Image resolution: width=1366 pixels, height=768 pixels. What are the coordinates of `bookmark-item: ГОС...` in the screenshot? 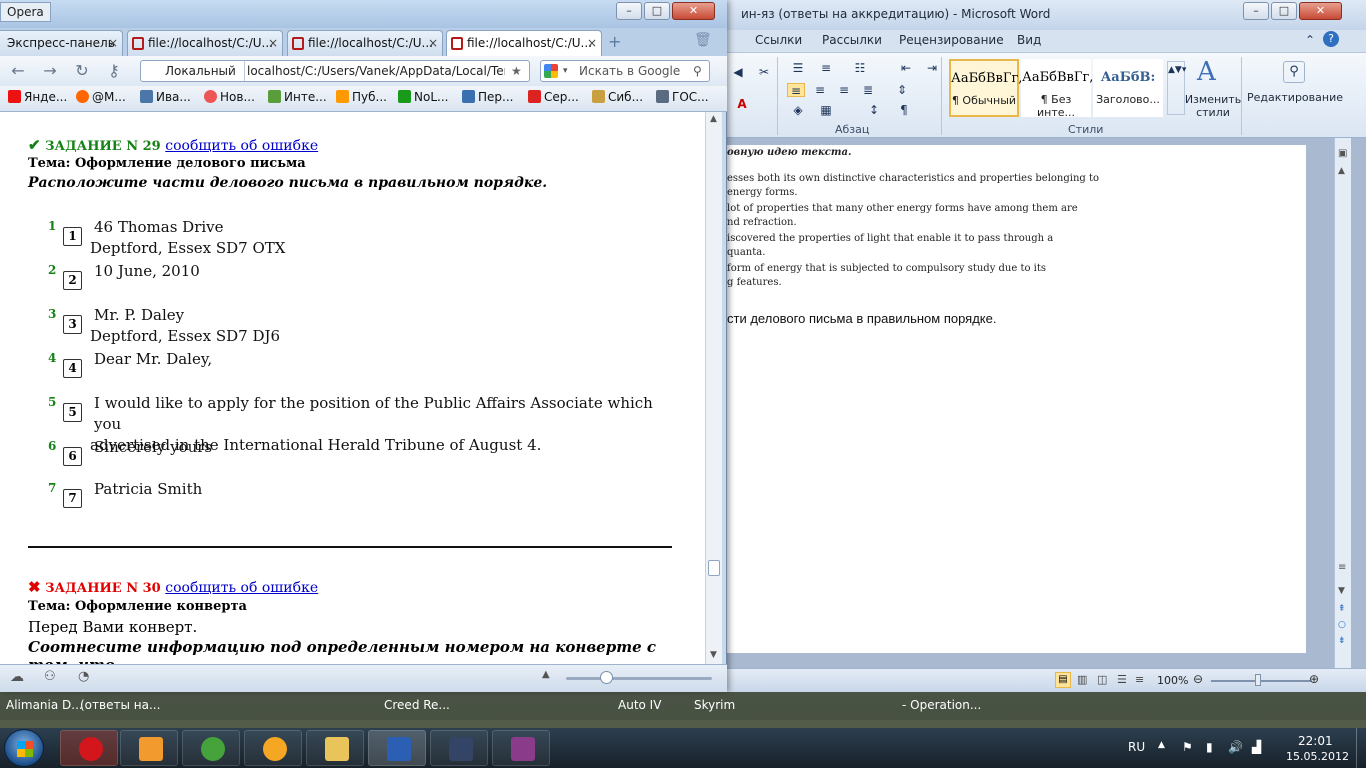 It's located at (682, 97).